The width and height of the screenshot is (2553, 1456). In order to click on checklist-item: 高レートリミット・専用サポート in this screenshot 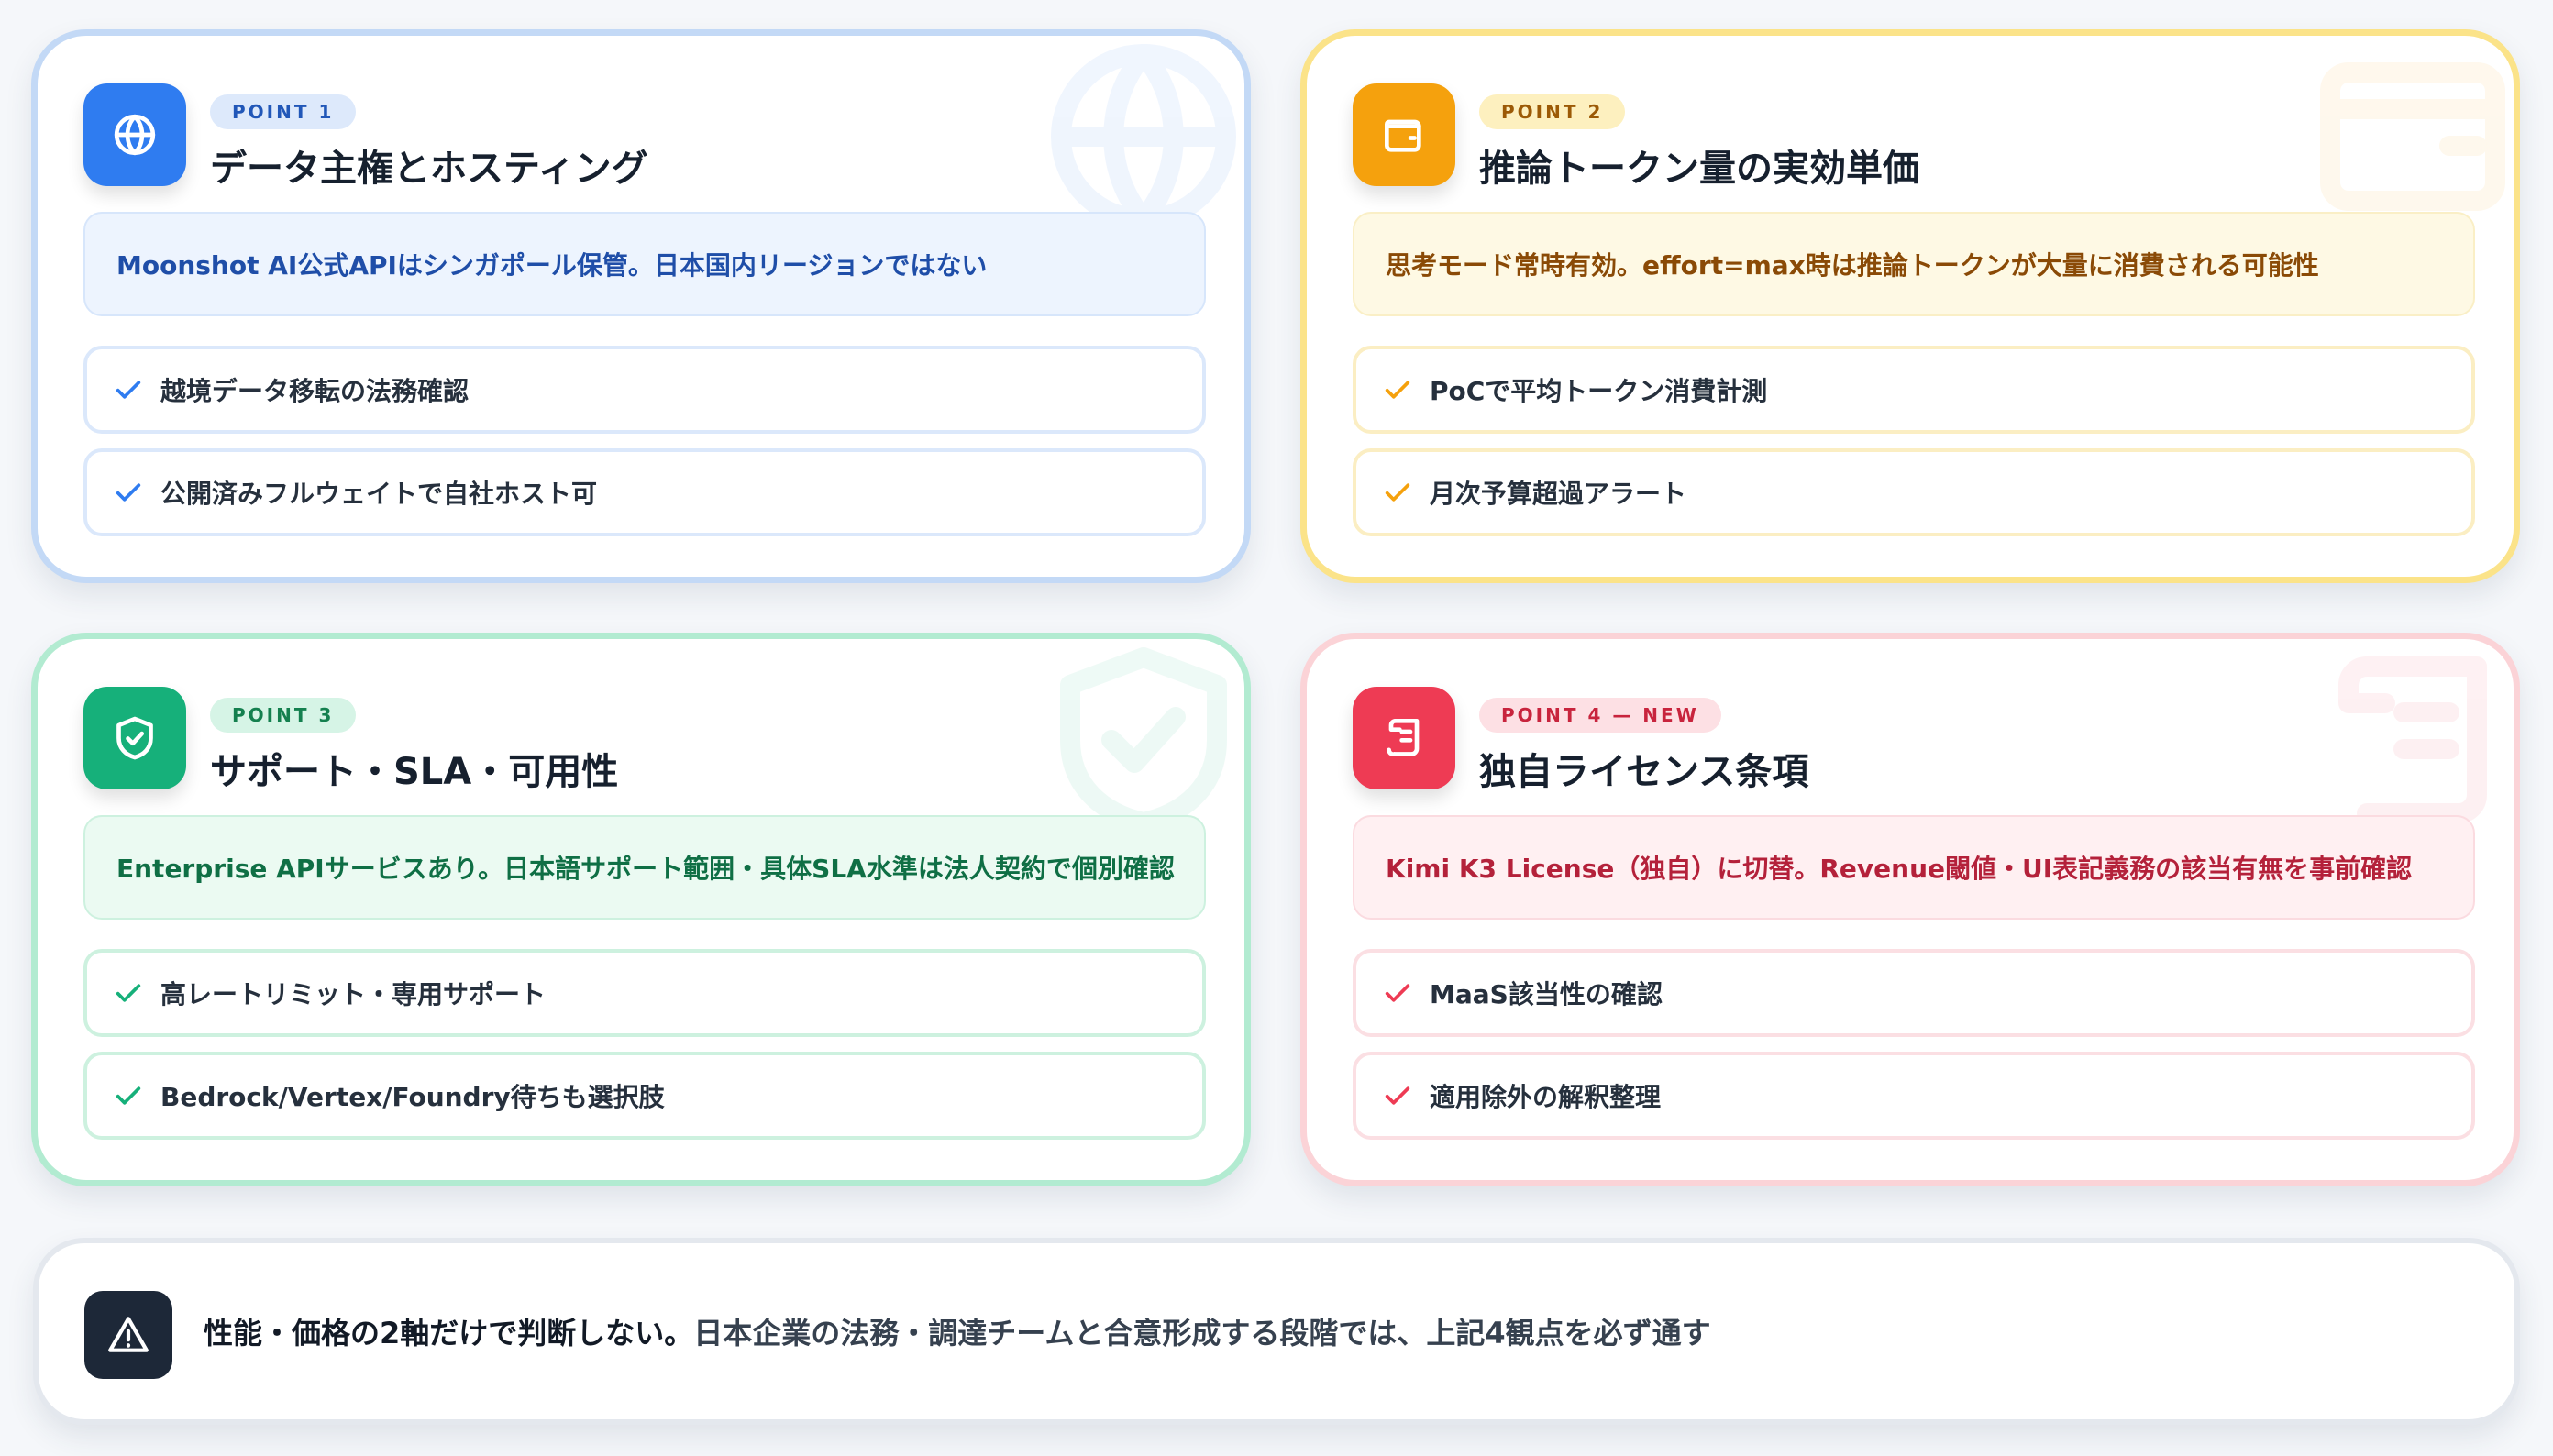, I will do `click(644, 993)`.